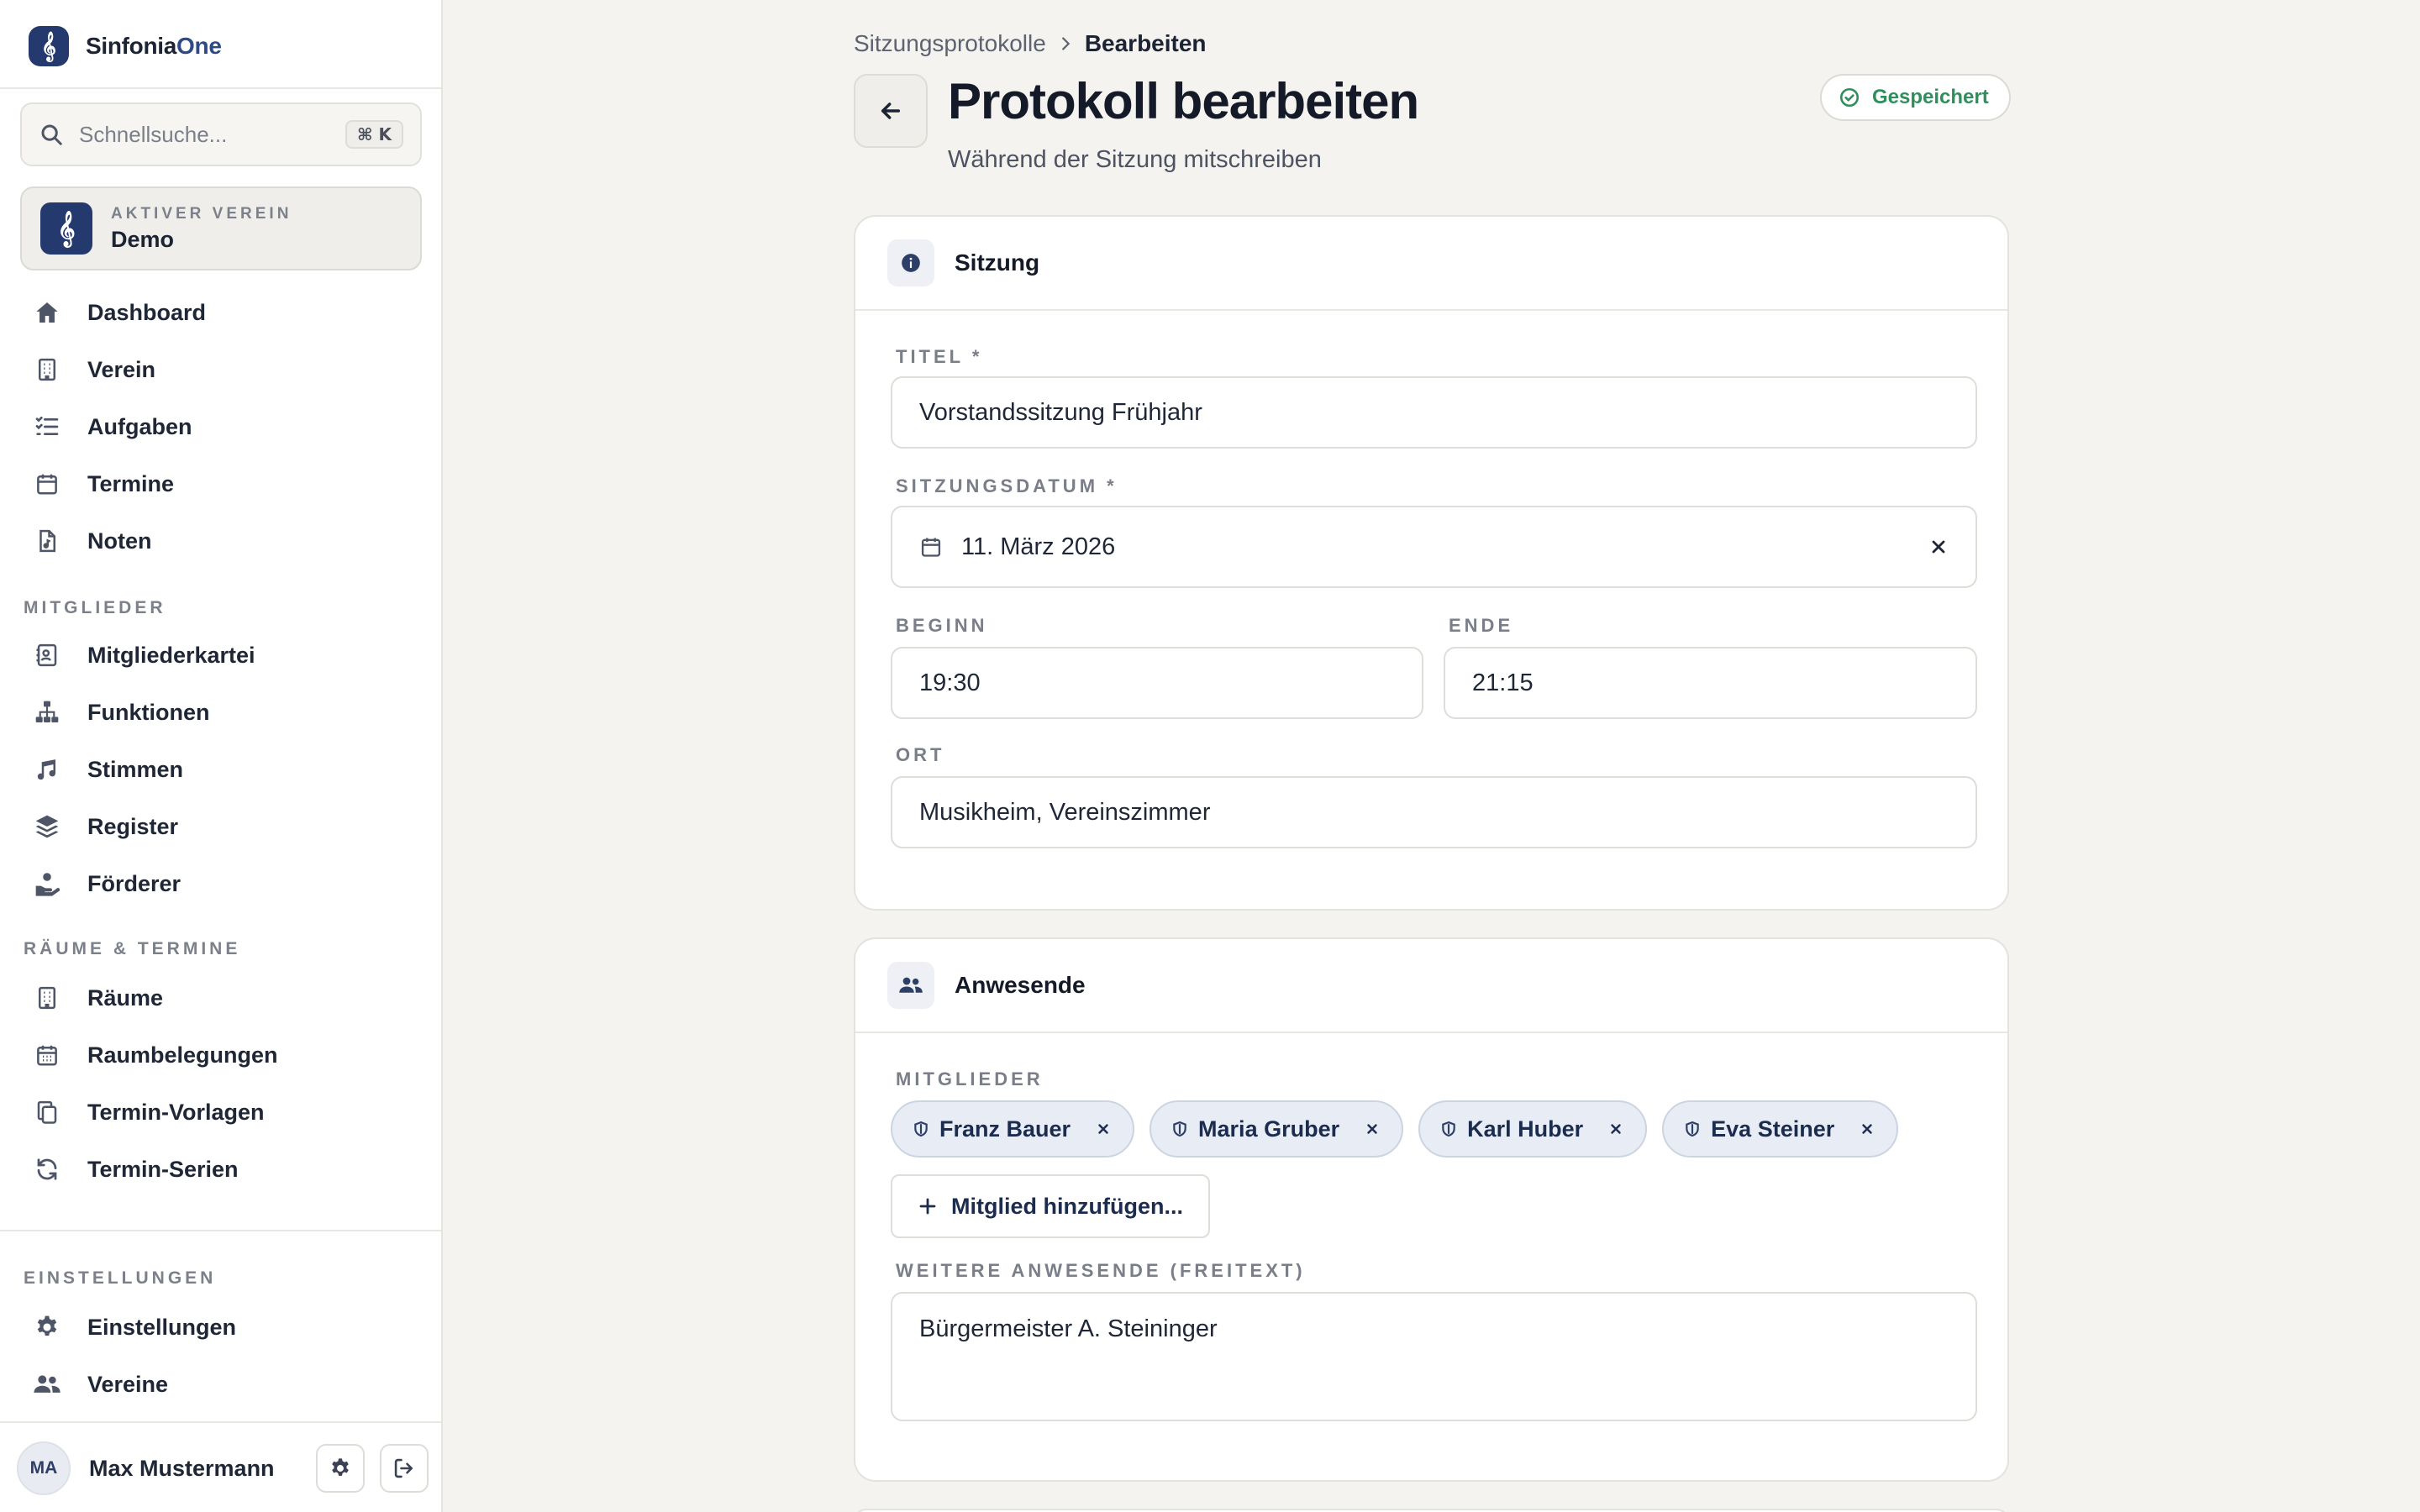 The width and height of the screenshot is (2420, 1512). What do you see at coordinates (1157, 683) in the screenshot?
I see `start-time-input: 19:30` at bounding box center [1157, 683].